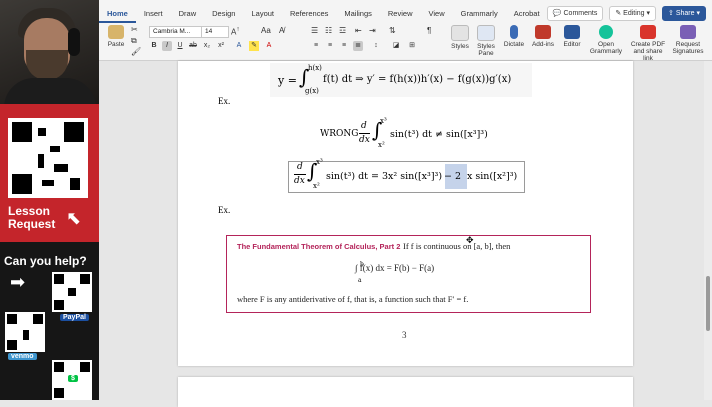 This screenshot has height=407, width=712. Describe the element at coordinates (136, 51) in the screenshot. I see `format-painter-icon: 🖌` at that location.